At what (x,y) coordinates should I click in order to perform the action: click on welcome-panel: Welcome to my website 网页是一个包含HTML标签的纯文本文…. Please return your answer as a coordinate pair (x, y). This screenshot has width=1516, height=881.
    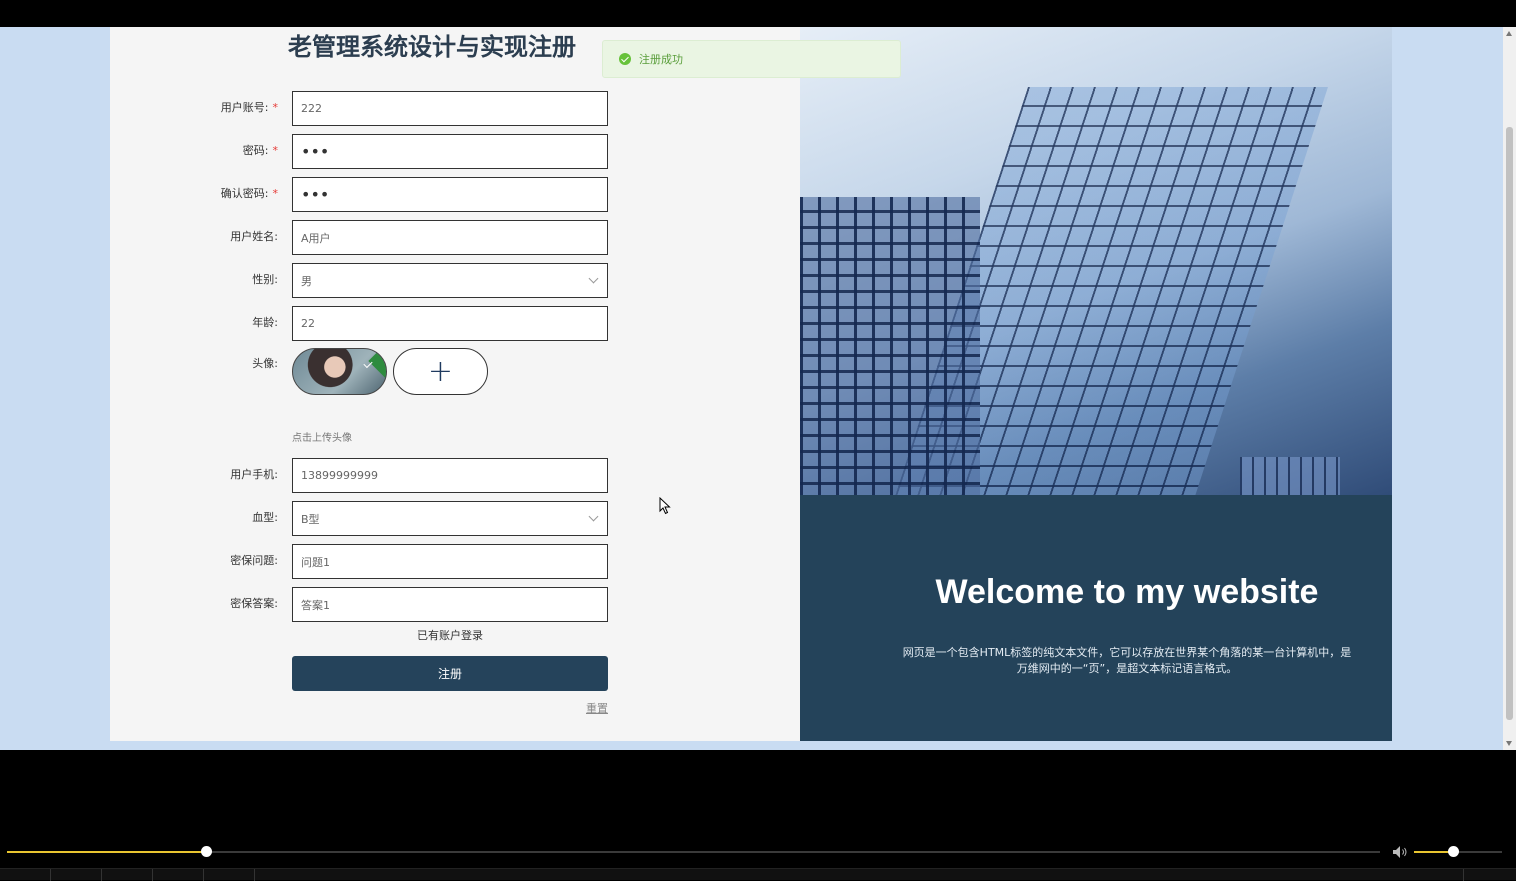
    Looking at the image, I should click on (1096, 618).